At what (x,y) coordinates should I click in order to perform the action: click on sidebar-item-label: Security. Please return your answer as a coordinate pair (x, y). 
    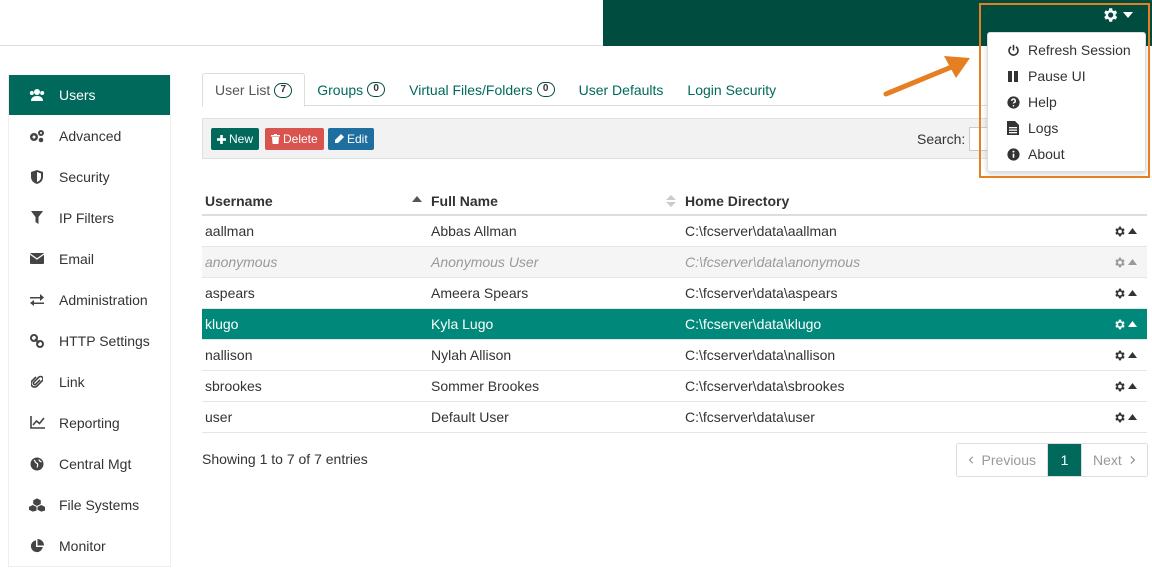
    Looking at the image, I should click on (84, 176).